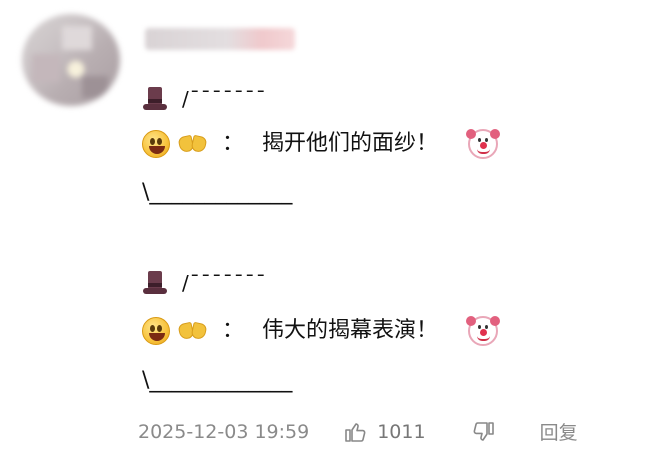  Describe the element at coordinates (559, 431) in the screenshot. I see `reply-button: 回复` at that location.